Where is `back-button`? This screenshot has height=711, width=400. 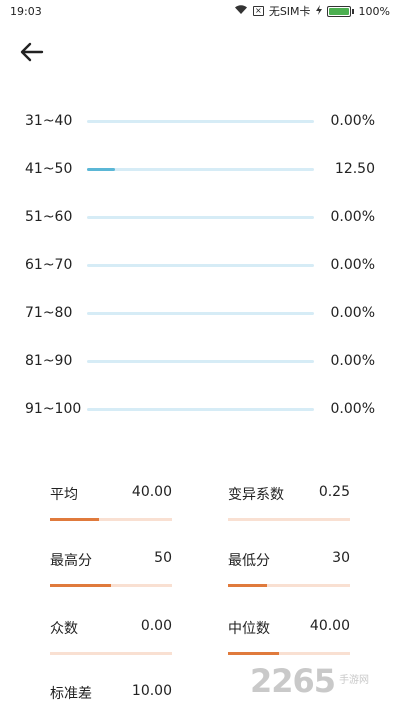
back-button is located at coordinates (32, 54).